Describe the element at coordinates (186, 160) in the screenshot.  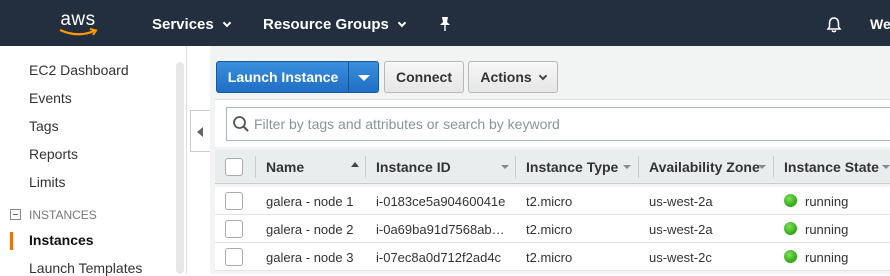
I see `sidebar-divider` at that location.